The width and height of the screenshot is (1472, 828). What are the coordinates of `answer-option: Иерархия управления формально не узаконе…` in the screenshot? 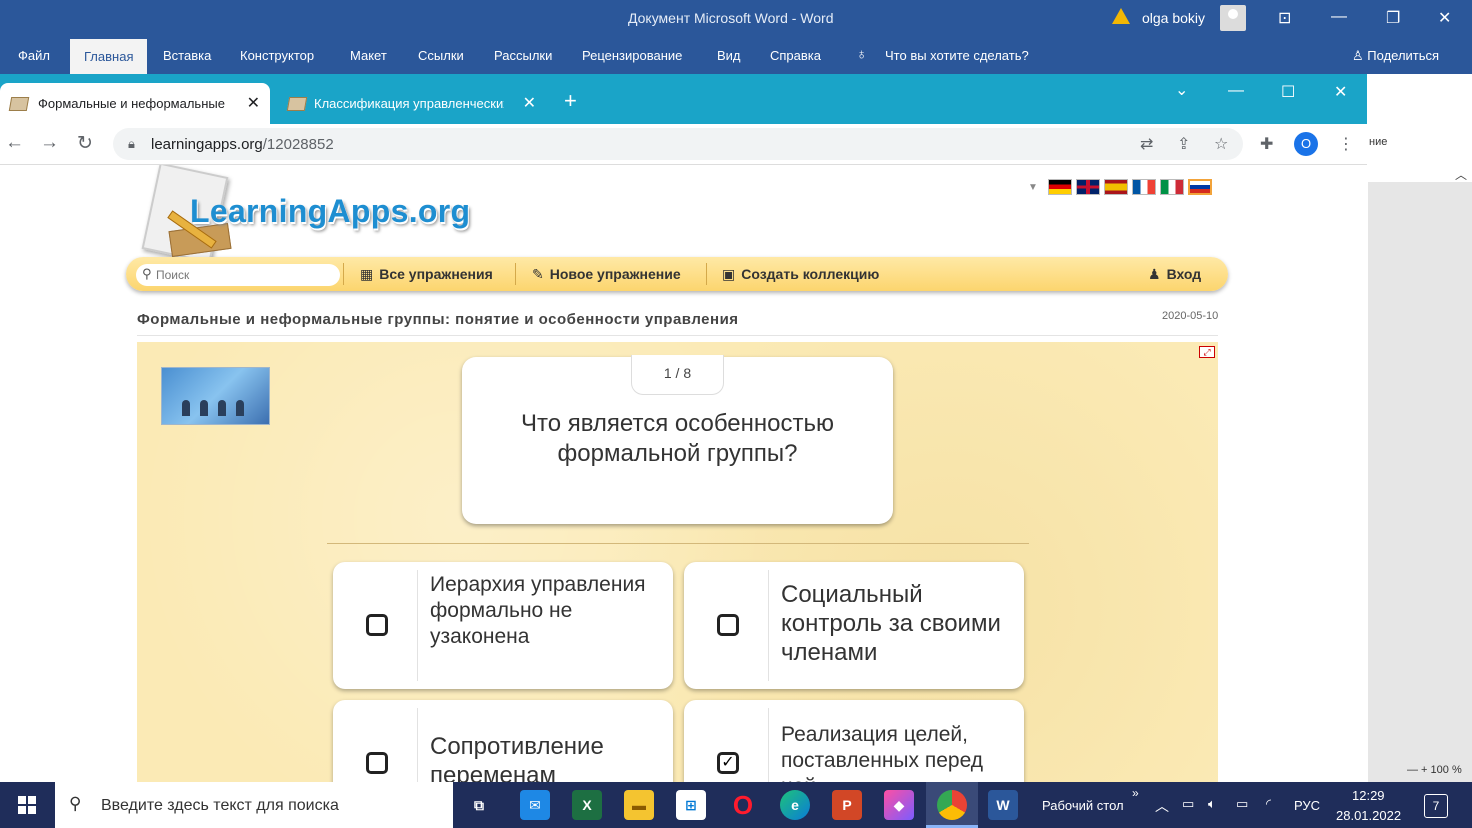 It's located at (503, 625).